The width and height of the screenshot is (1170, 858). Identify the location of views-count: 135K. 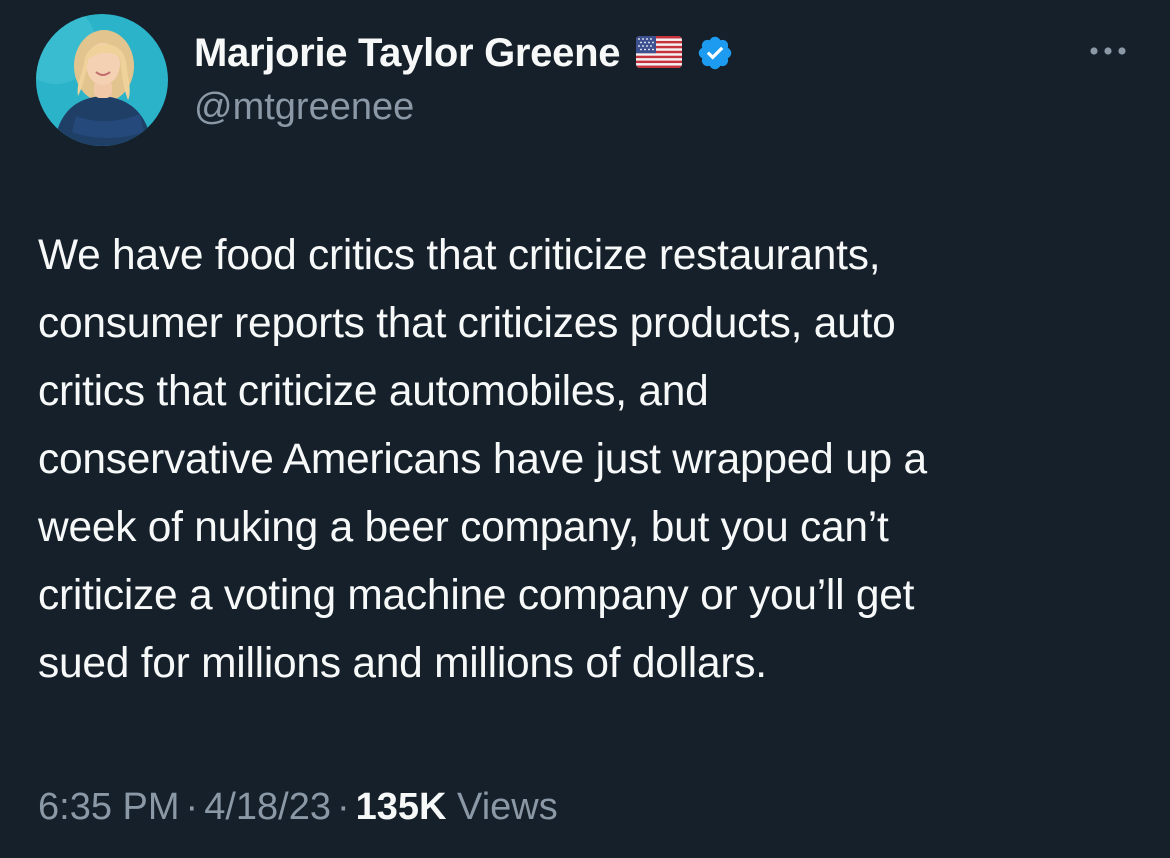
(401, 807).